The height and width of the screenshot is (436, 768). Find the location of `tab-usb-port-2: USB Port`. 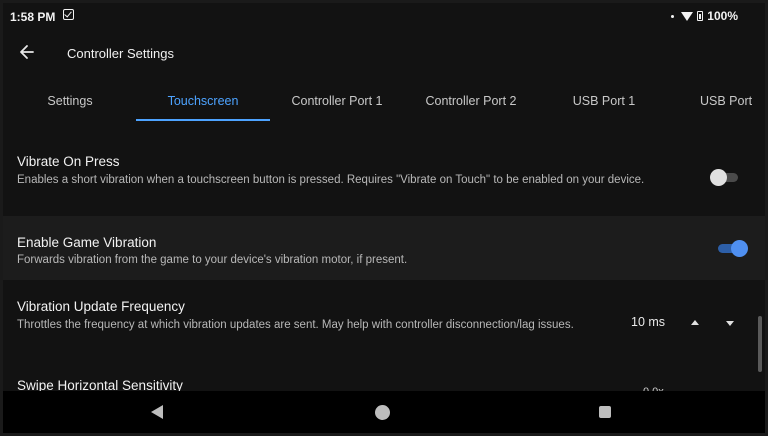

tab-usb-port-2: USB Port is located at coordinates (732, 101).